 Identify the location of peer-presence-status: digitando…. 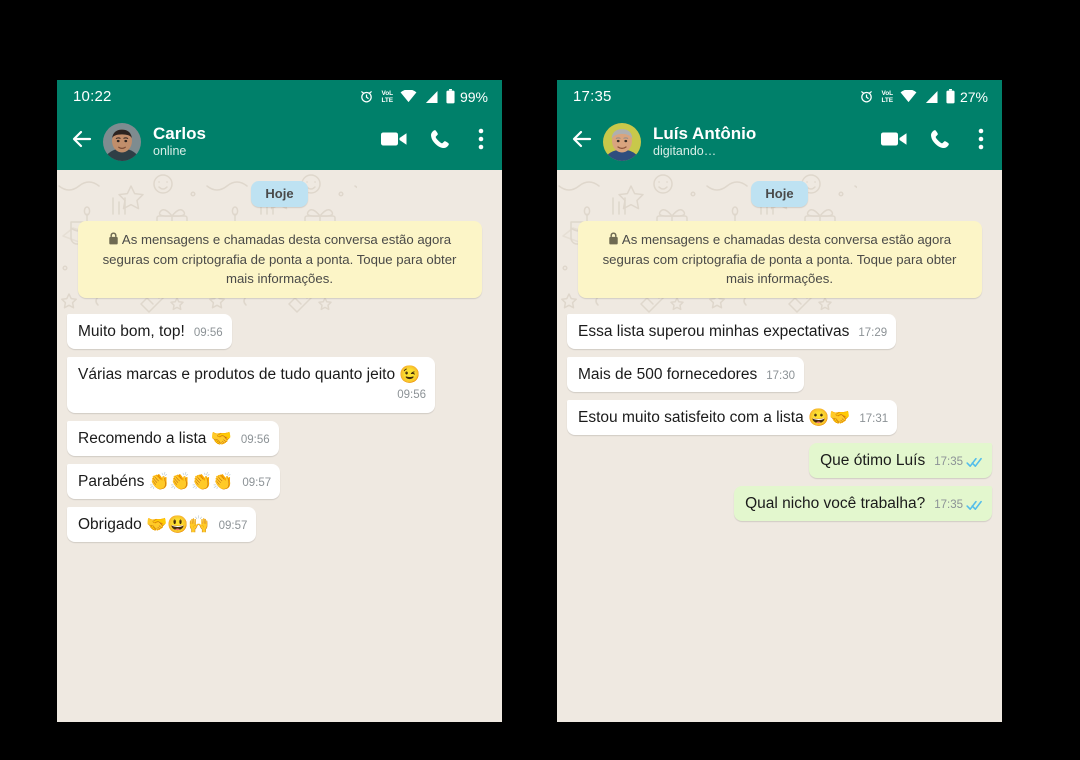
(685, 151).